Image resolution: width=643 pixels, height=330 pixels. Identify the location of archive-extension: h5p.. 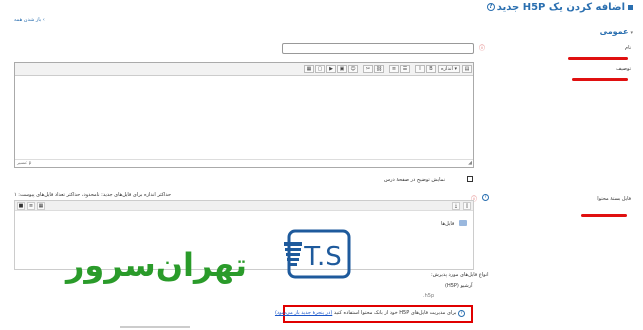
(429, 296).